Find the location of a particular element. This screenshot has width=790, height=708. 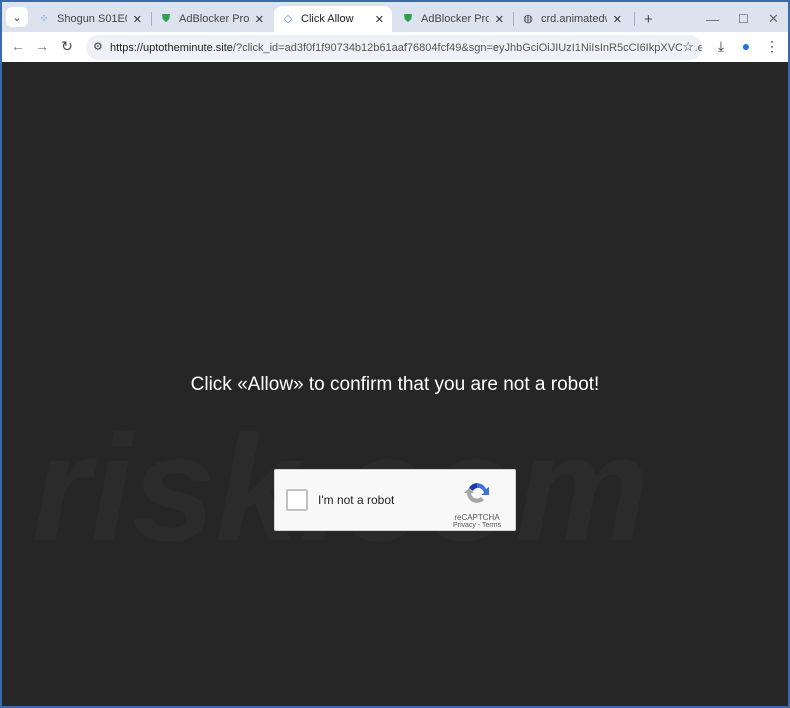

star-icon: ☆ is located at coordinates (688, 47).